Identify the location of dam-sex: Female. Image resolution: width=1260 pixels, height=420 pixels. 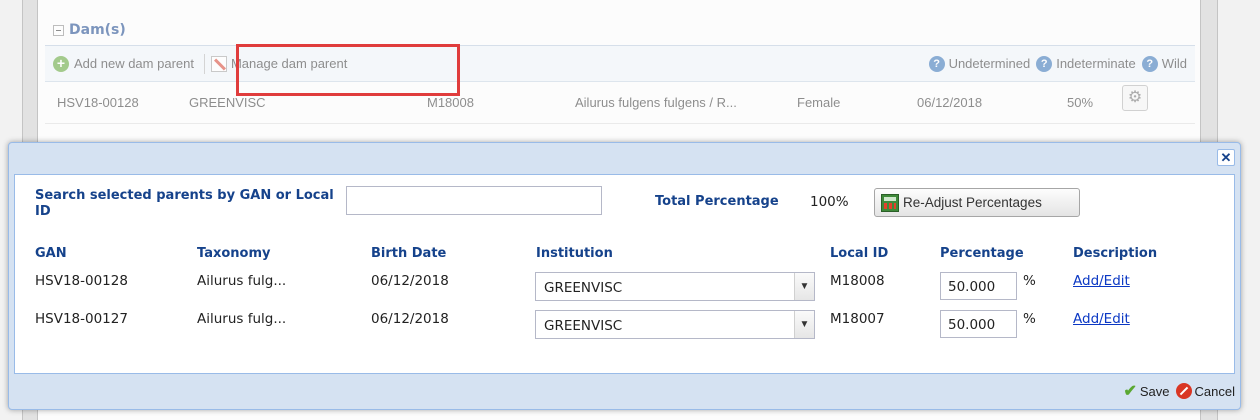
(819, 102).